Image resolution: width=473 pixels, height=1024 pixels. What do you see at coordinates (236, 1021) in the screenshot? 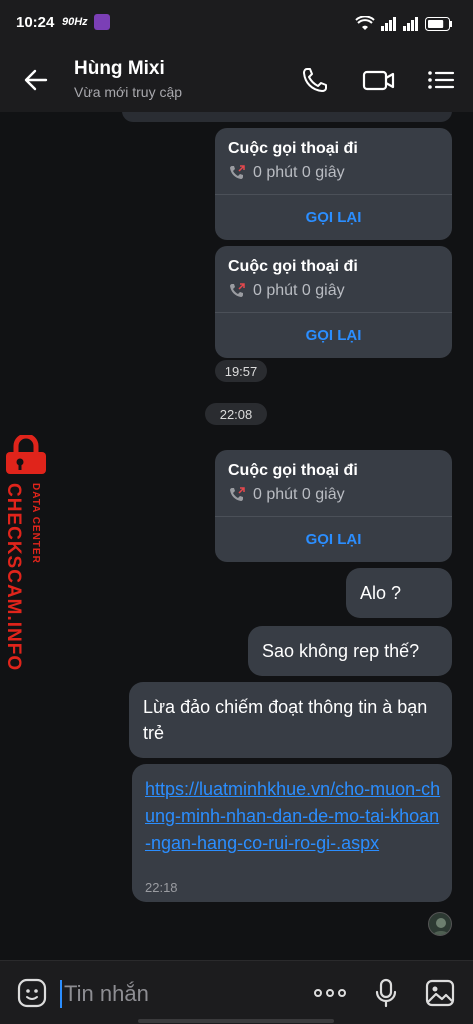
I see `home-indicator` at bounding box center [236, 1021].